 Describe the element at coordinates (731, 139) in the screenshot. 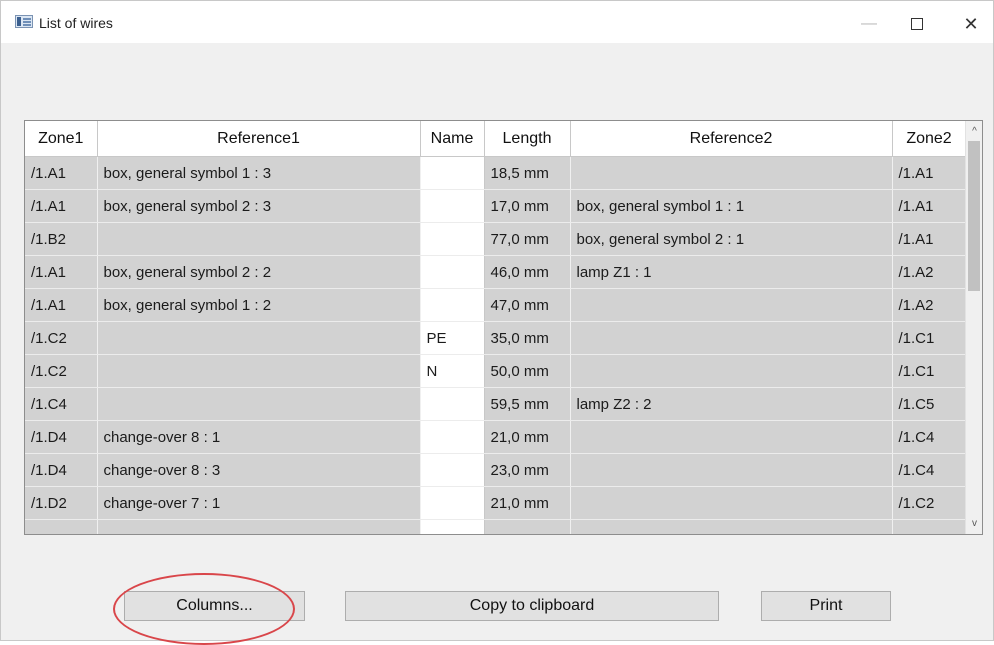

I see `column-header-reference2: Reference2` at that location.